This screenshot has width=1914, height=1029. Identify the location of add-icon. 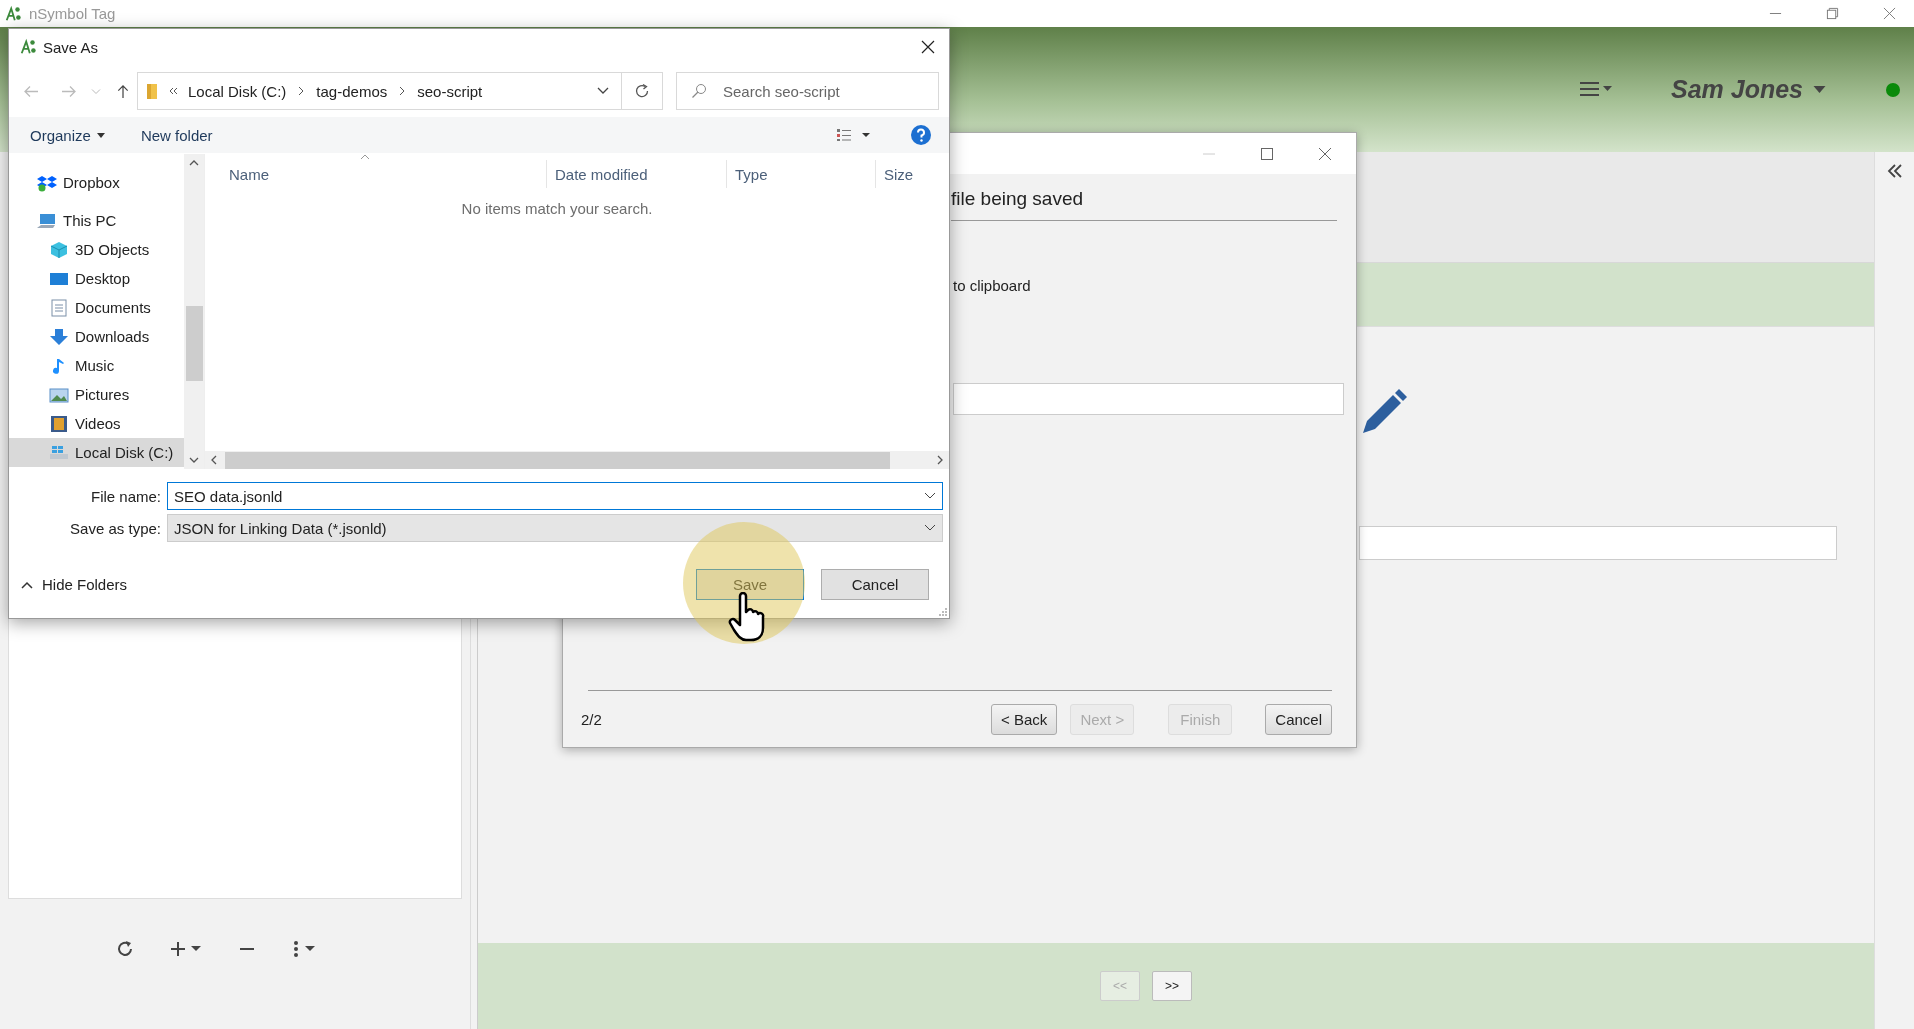
(186, 949).